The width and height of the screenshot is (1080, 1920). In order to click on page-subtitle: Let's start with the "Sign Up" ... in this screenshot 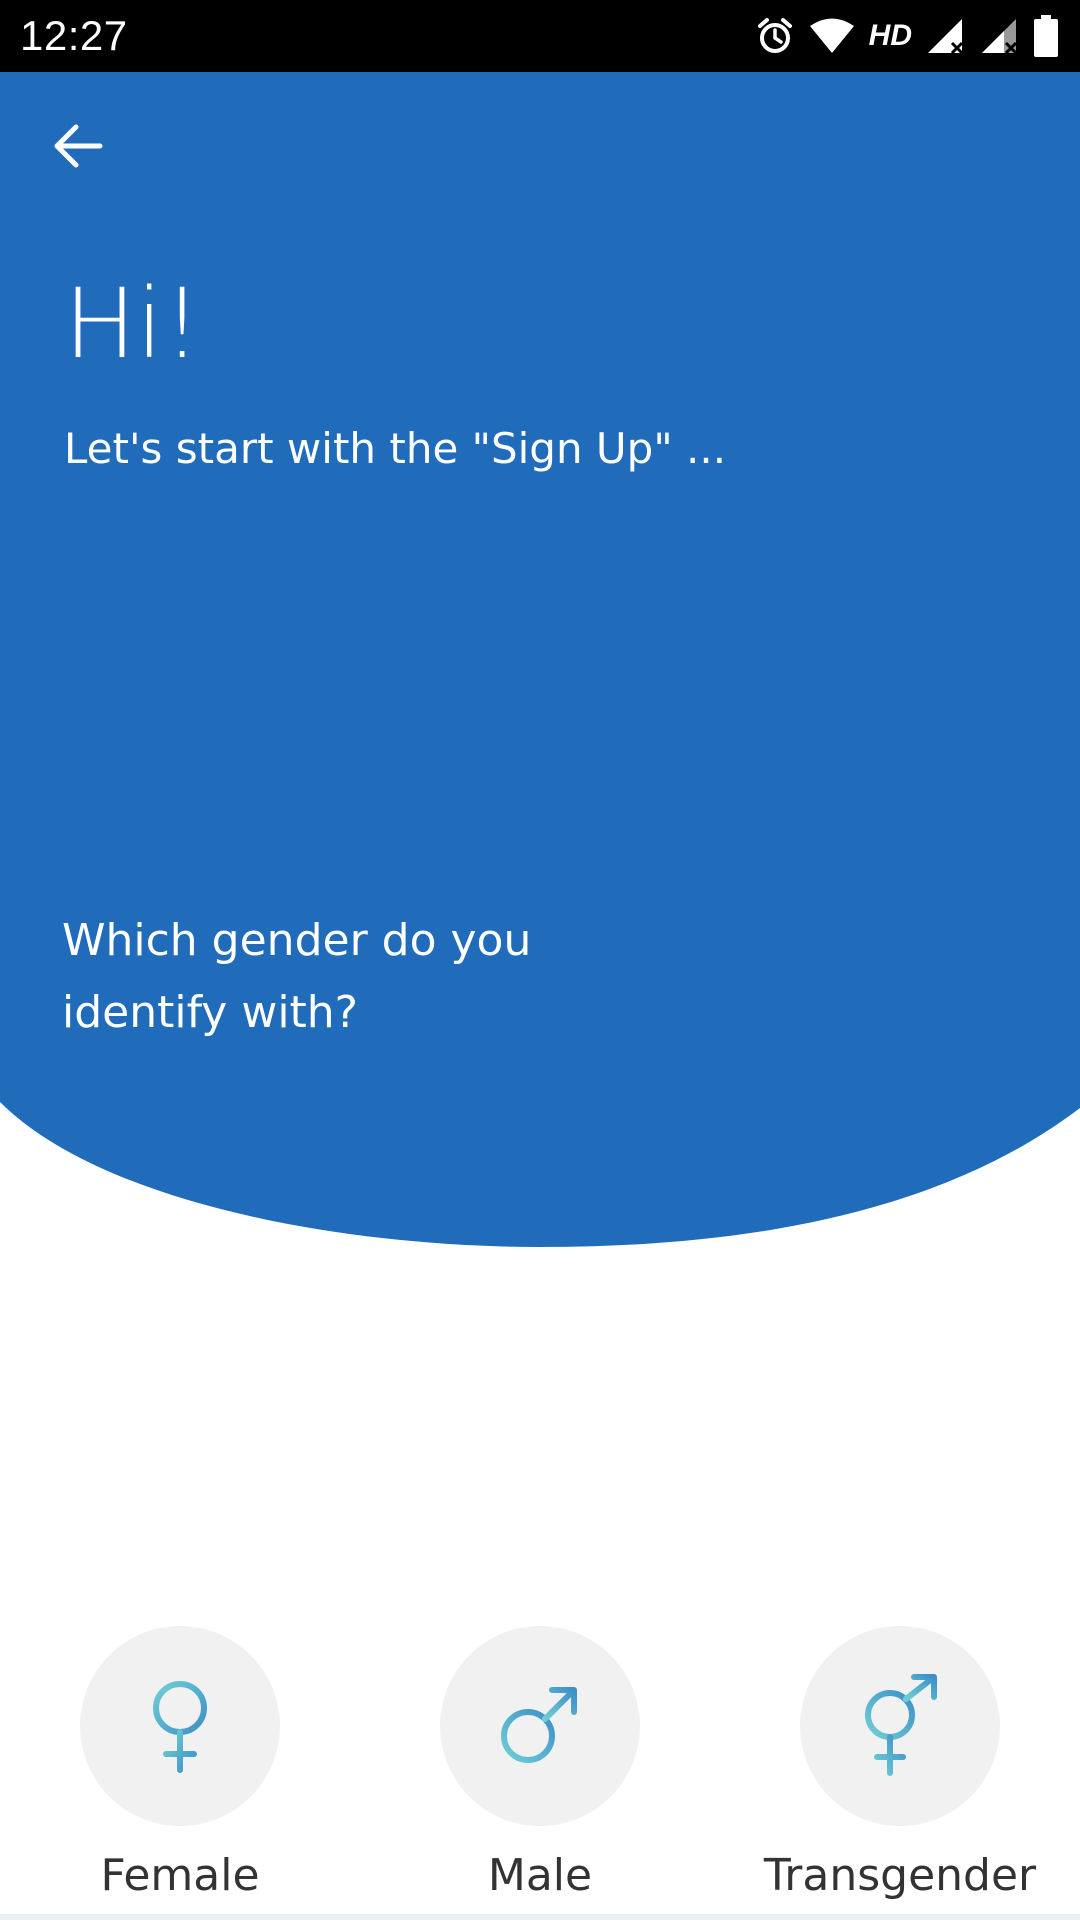, I will do `click(395, 448)`.